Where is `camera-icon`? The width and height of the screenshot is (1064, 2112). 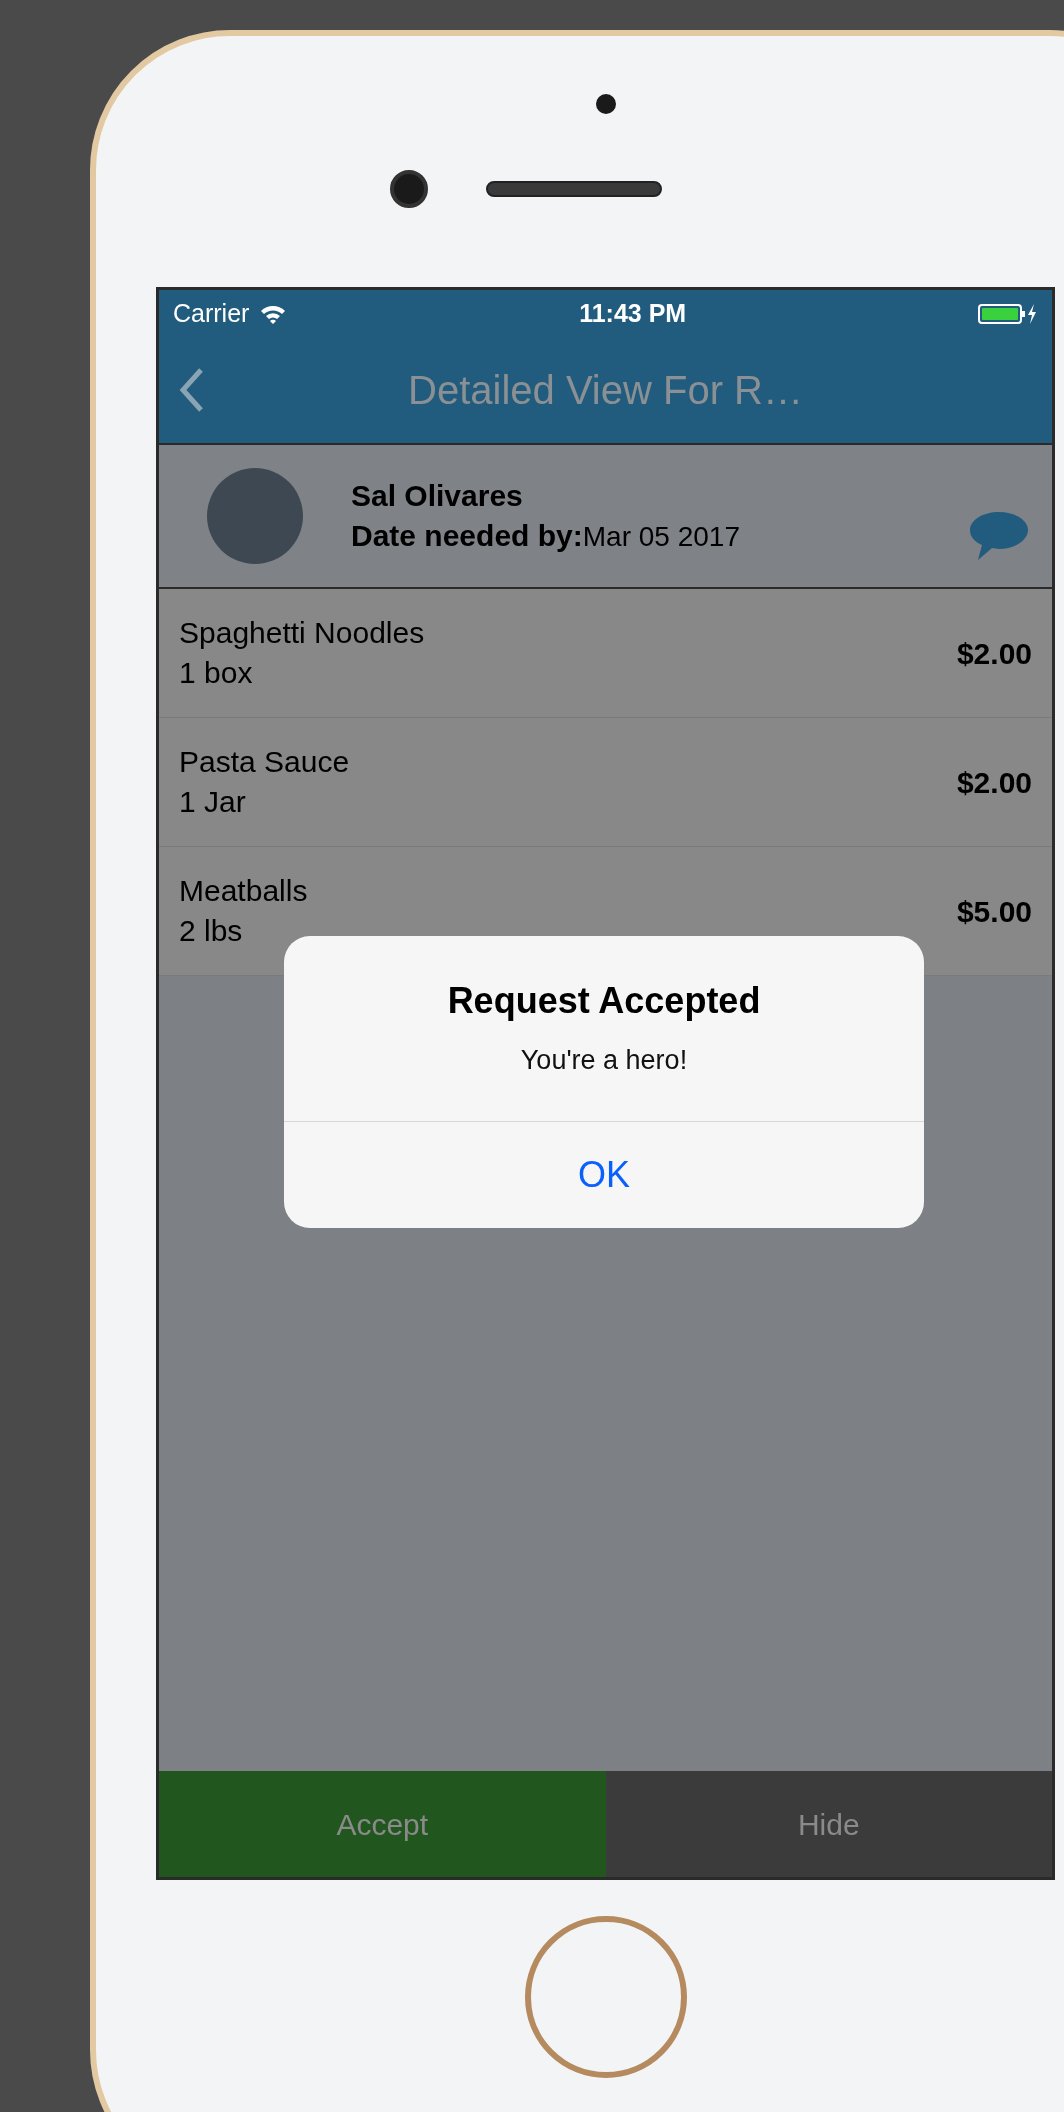 camera-icon is located at coordinates (408, 189).